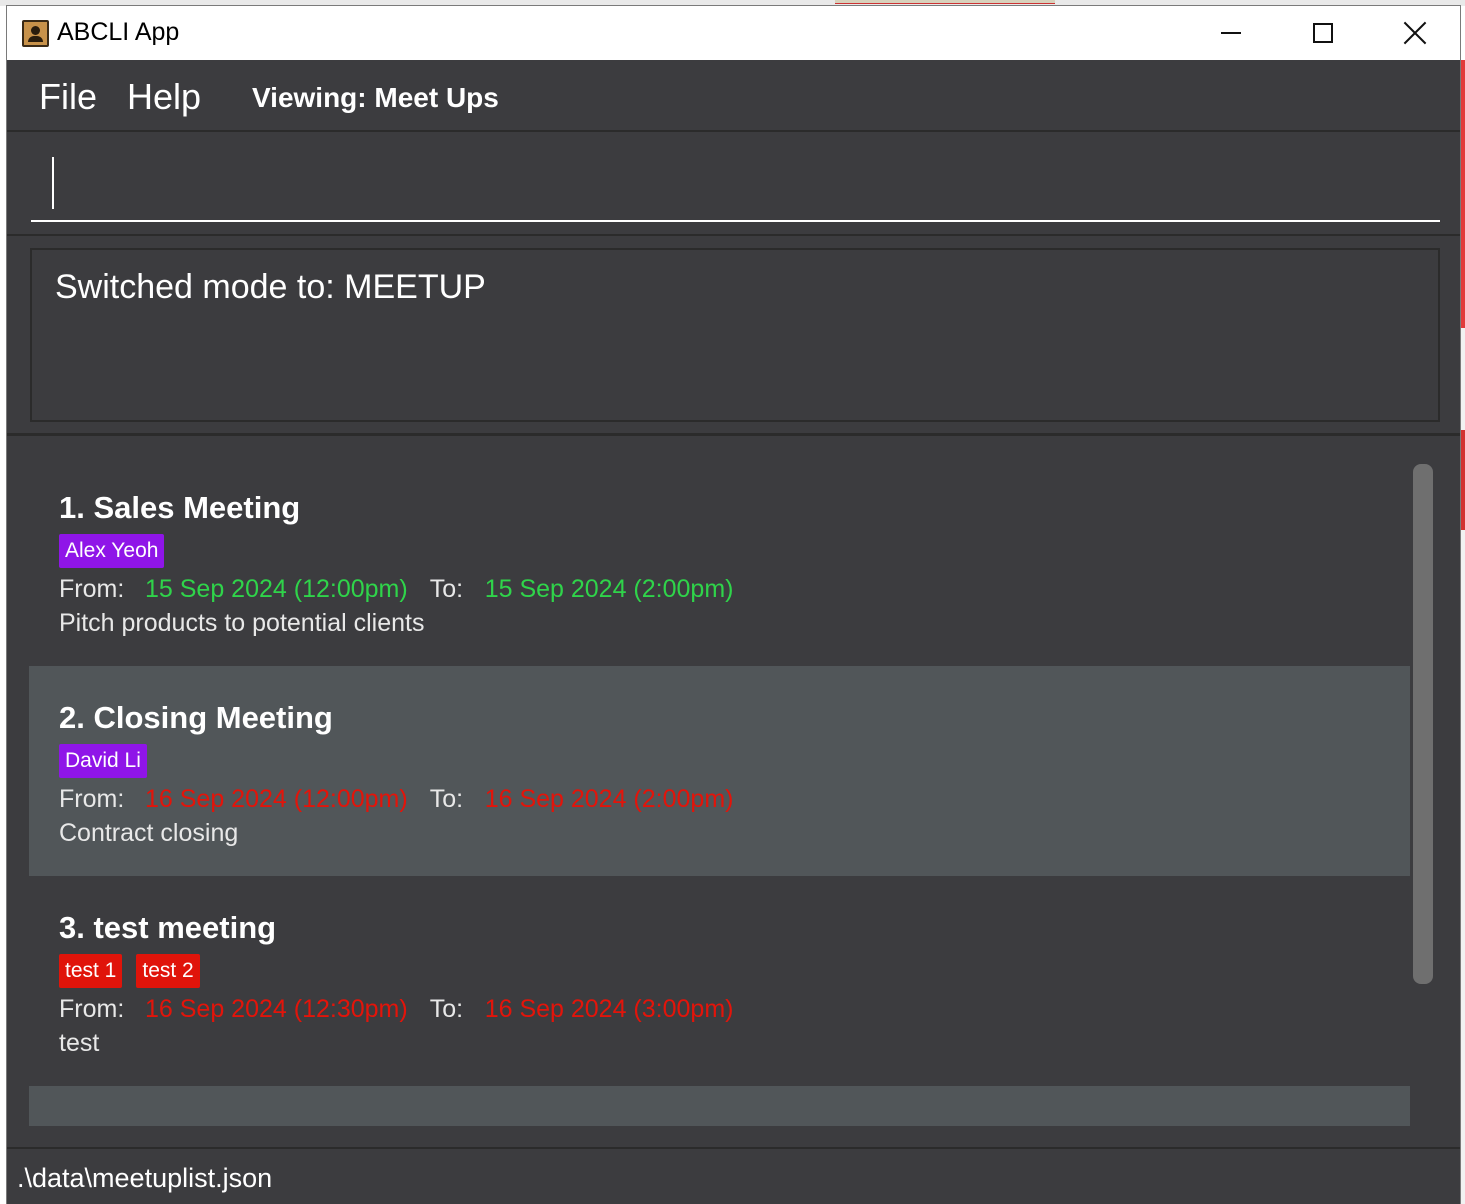 Image resolution: width=1465 pixels, height=1204 pixels. I want to click on tag-badge: test 1, so click(91, 971).